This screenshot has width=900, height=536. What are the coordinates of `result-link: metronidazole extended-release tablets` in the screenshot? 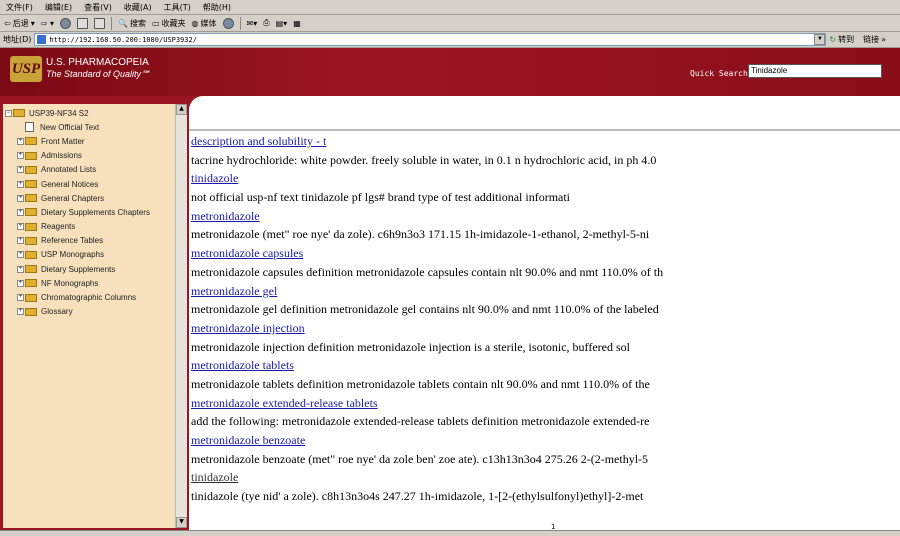 It's located at (427, 403).